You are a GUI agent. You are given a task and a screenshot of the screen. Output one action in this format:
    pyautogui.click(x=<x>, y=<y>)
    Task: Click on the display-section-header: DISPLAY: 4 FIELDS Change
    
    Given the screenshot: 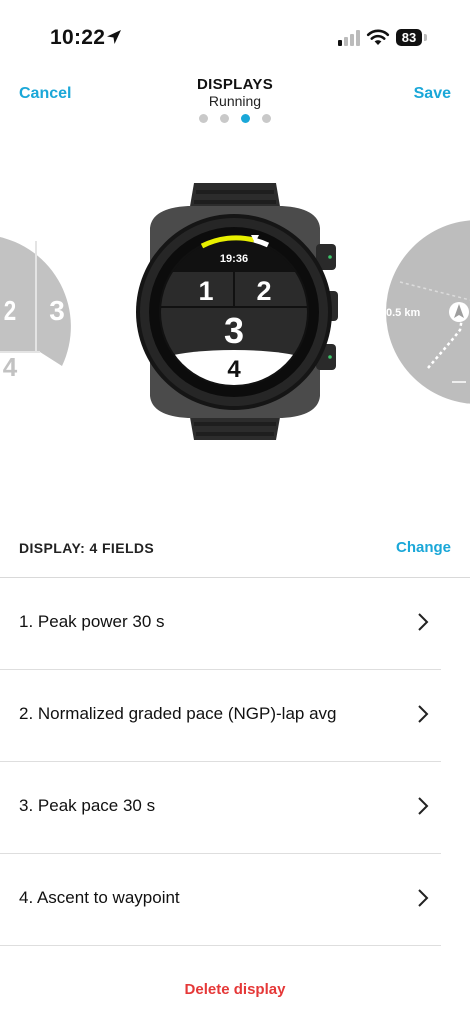 What is the action you would take?
    pyautogui.click(x=235, y=554)
    